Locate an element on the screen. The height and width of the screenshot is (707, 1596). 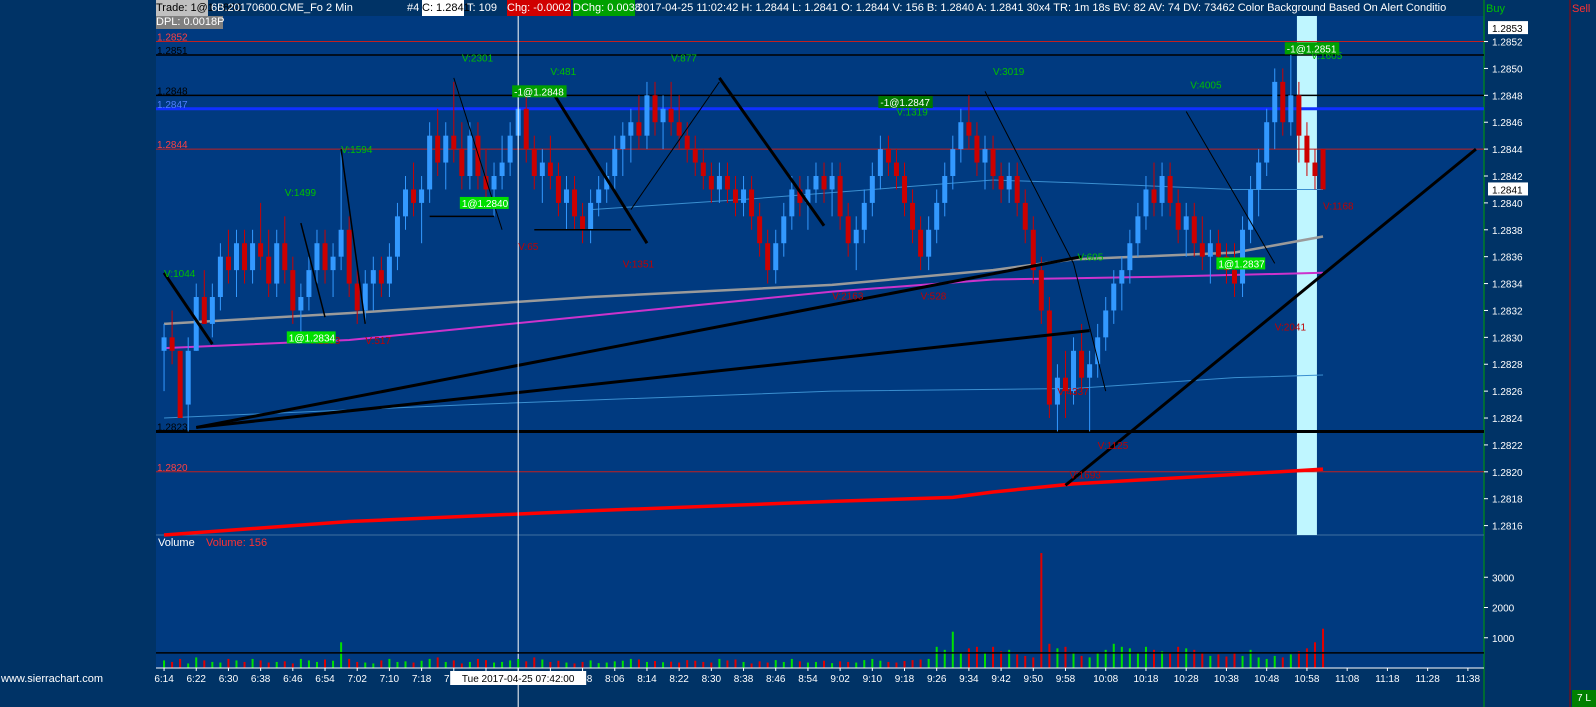
close-value: C: 1.2841 is located at coordinates (446, 8).